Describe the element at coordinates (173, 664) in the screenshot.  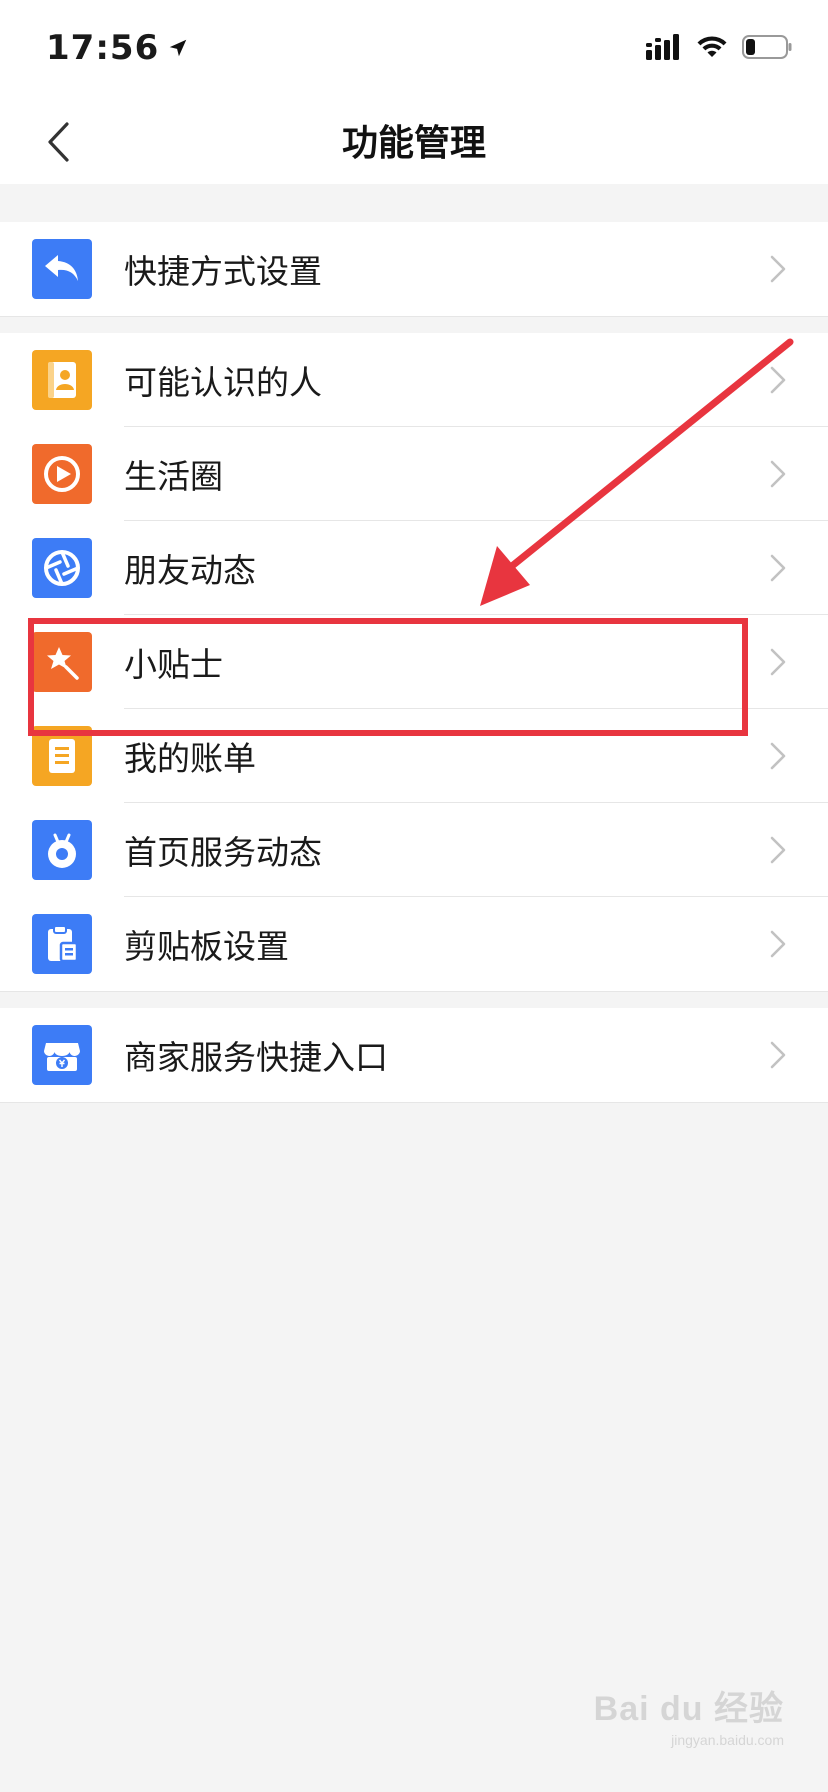
I see `row-label: 小贴士` at that location.